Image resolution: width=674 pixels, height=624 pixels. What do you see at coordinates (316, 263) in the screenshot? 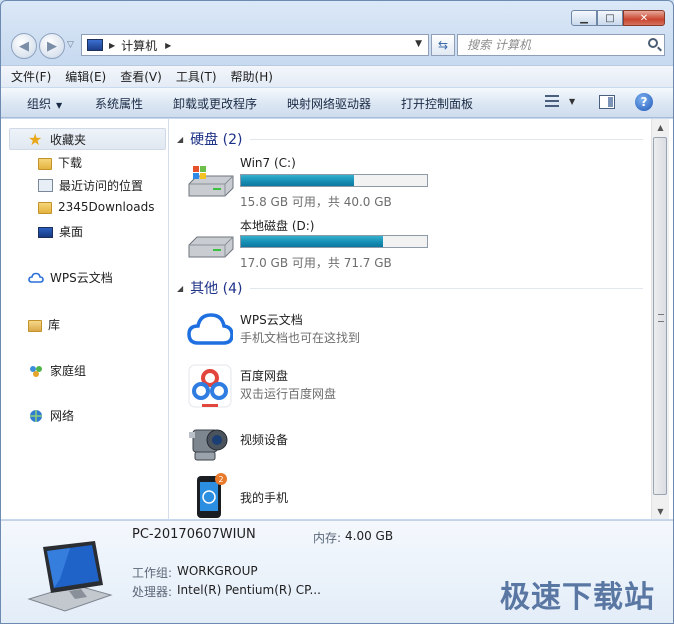
I see `drive-space-info: 17.0 GB 可用，共 71.7 GB` at bounding box center [316, 263].